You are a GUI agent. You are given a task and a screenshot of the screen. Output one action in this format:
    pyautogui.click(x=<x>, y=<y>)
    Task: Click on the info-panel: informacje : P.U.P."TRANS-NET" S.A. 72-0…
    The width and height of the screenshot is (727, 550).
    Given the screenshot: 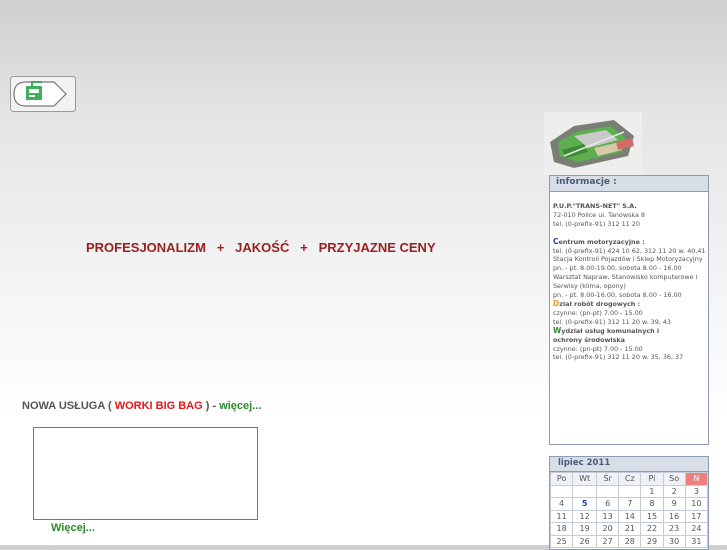 What is the action you would take?
    pyautogui.click(x=629, y=310)
    